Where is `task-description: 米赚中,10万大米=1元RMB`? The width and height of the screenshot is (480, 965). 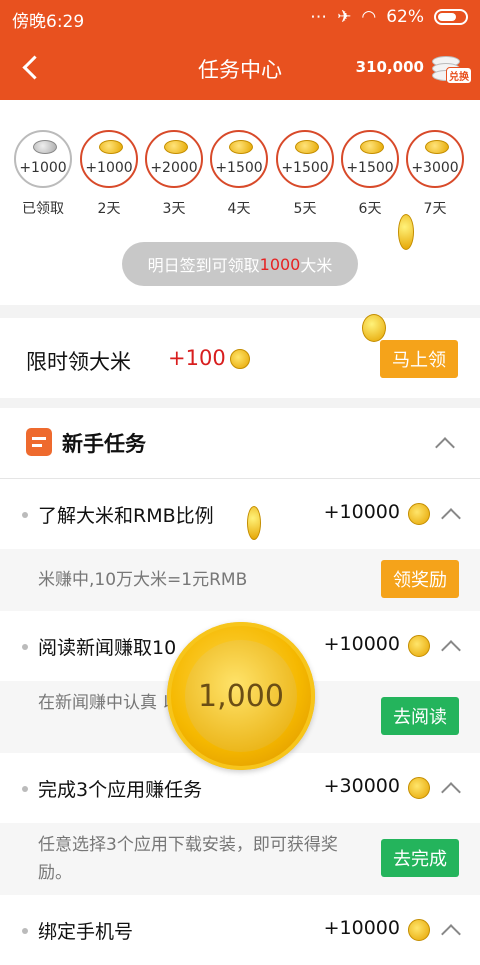
task-description: 米赚中,10万大米=1元RMB is located at coordinates (143, 580).